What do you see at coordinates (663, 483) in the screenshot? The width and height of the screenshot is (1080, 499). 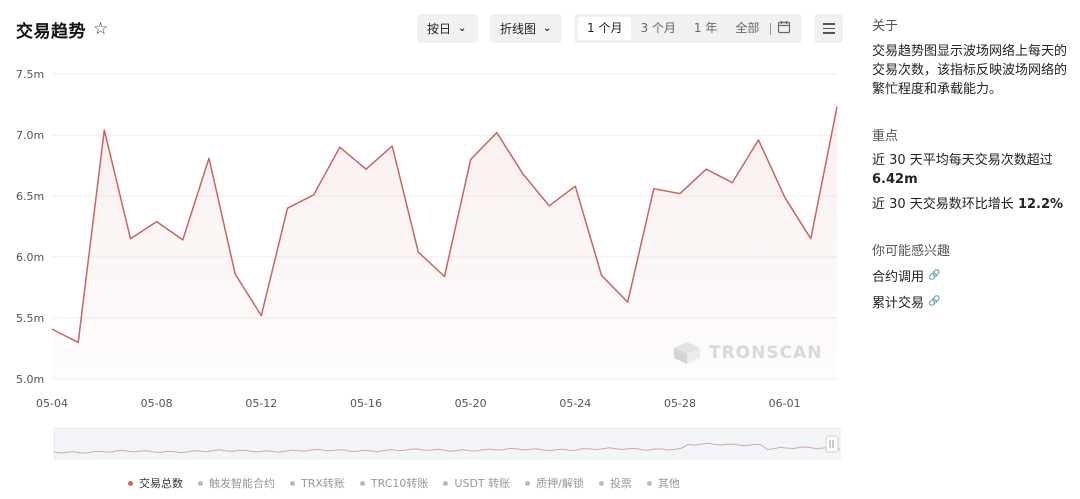 I see `legend-item-other: 其他` at bounding box center [663, 483].